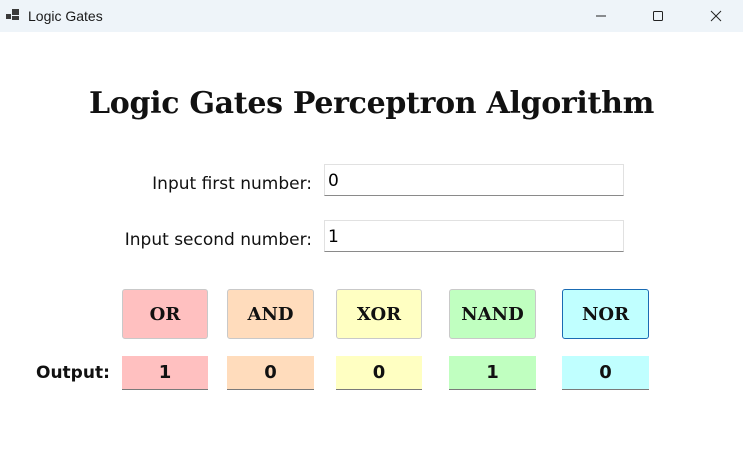 This screenshot has height=451, width=743. What do you see at coordinates (65, 16) in the screenshot?
I see `window-title: Logic Gates` at bounding box center [65, 16].